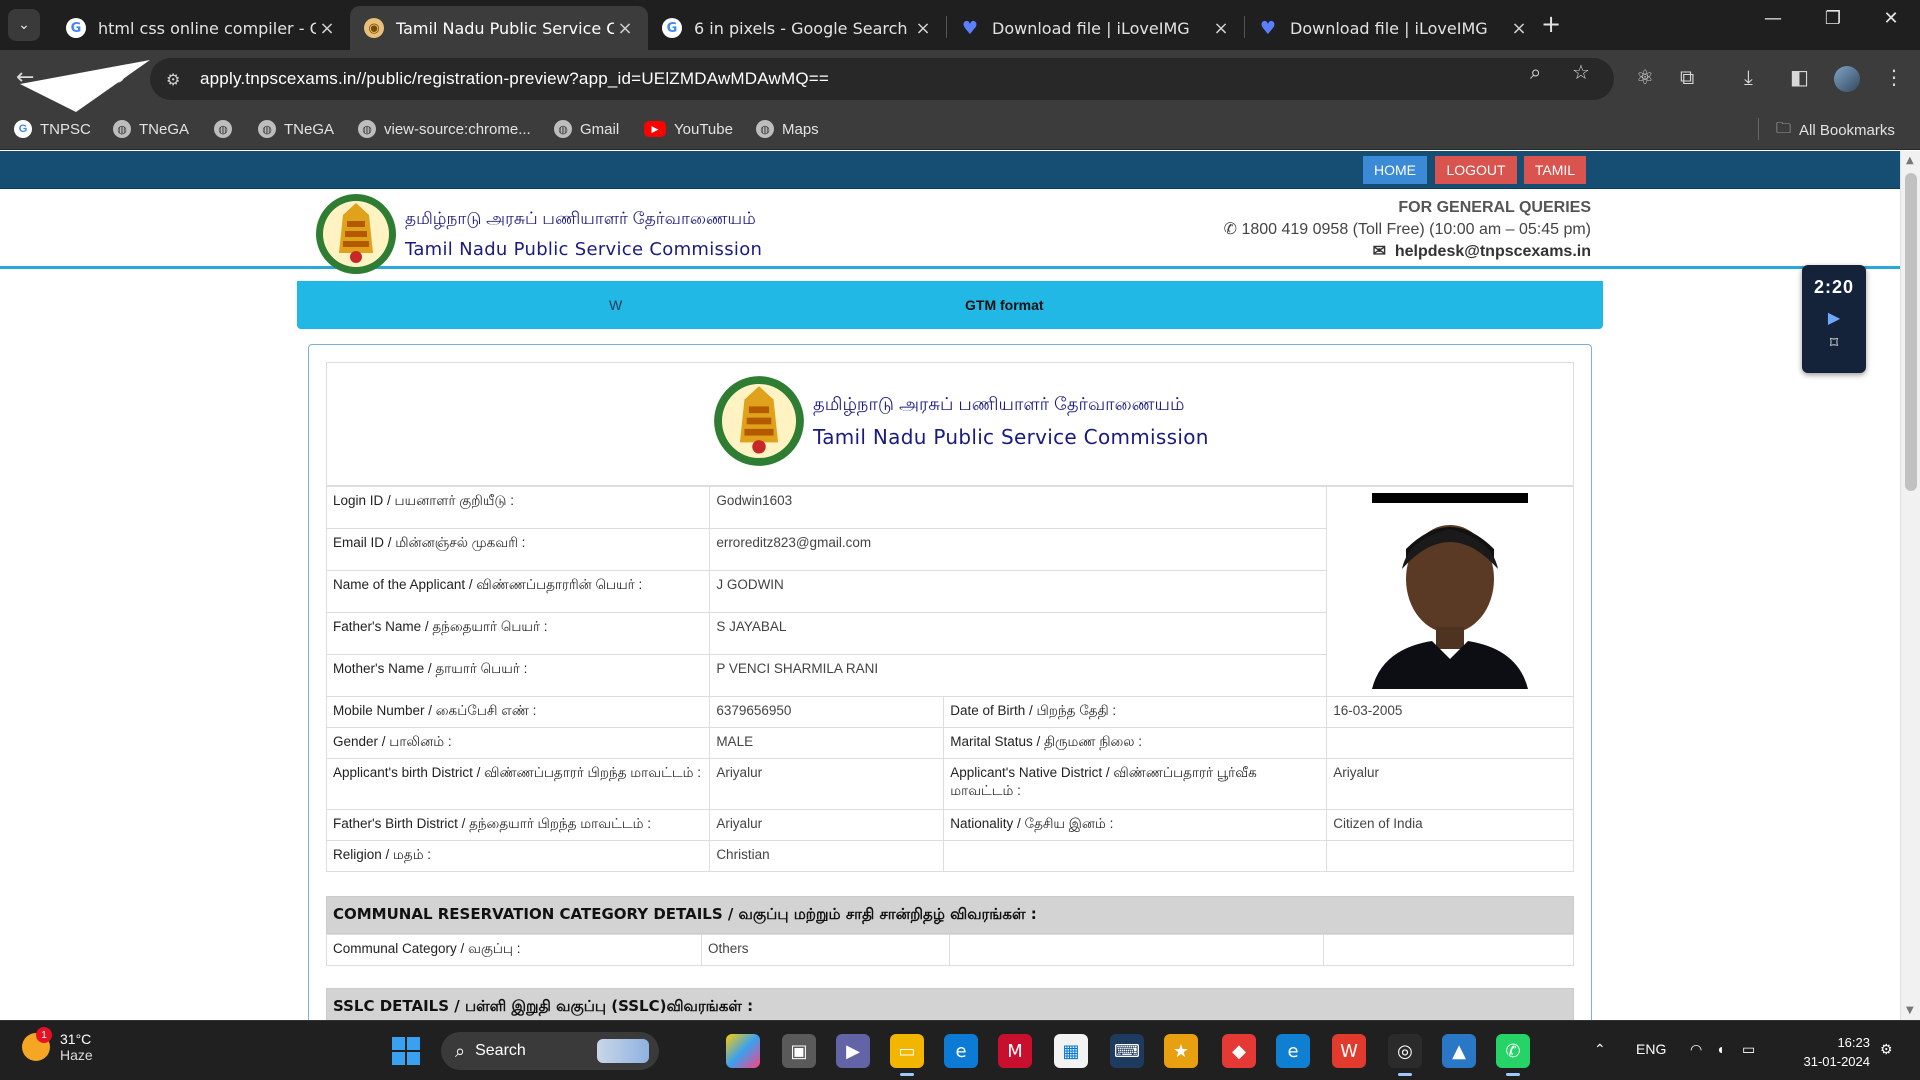  What do you see at coordinates (1835, 130) in the screenshot?
I see `all-bookmarks-button: 🗀 All Bookmarks` at bounding box center [1835, 130].